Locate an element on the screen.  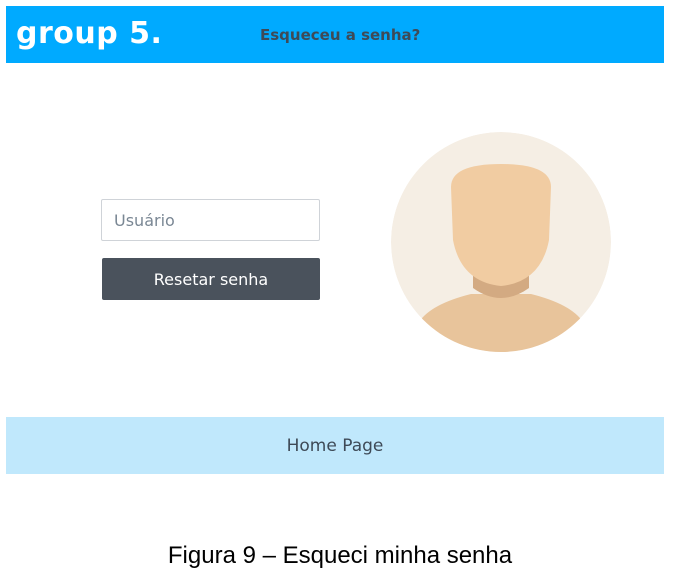
top-header: group 5. Esqueceu a senha? is located at coordinates (335, 34).